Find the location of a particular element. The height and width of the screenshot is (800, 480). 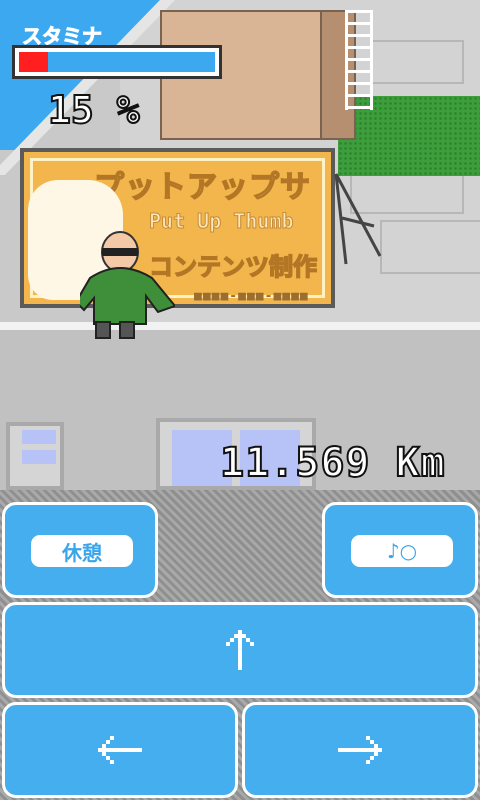

building-left is located at coordinates (35, 456).